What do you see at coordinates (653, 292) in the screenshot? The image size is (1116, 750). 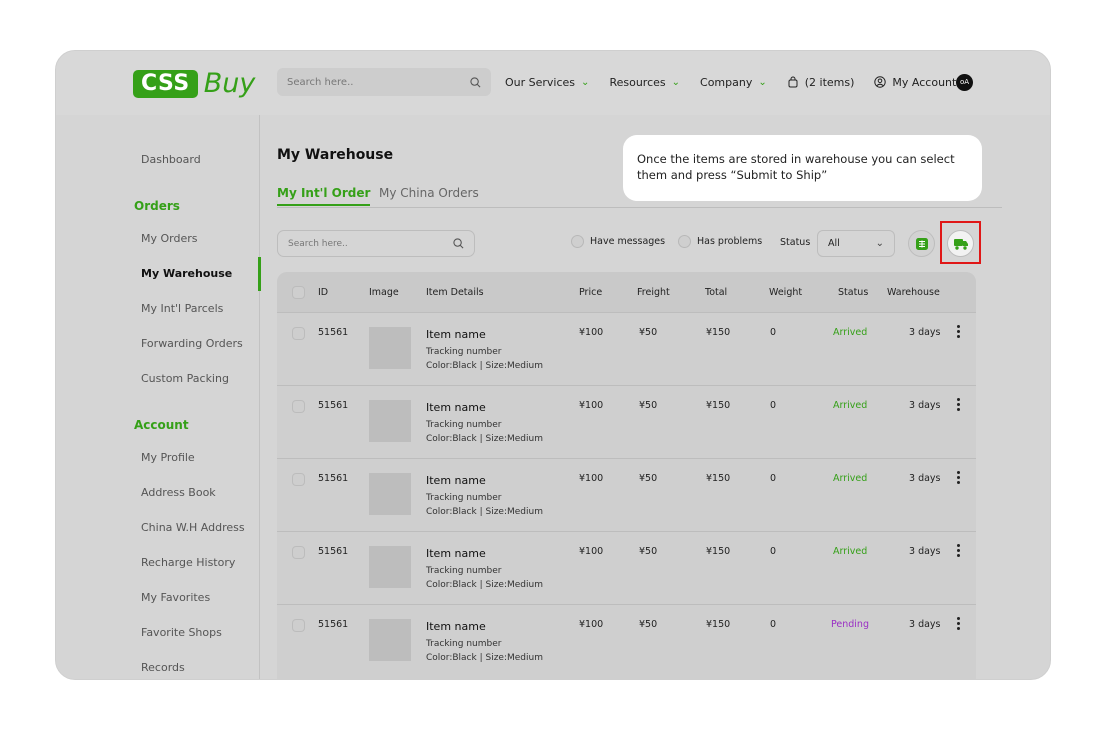 I see `col-freight: Freight` at bounding box center [653, 292].